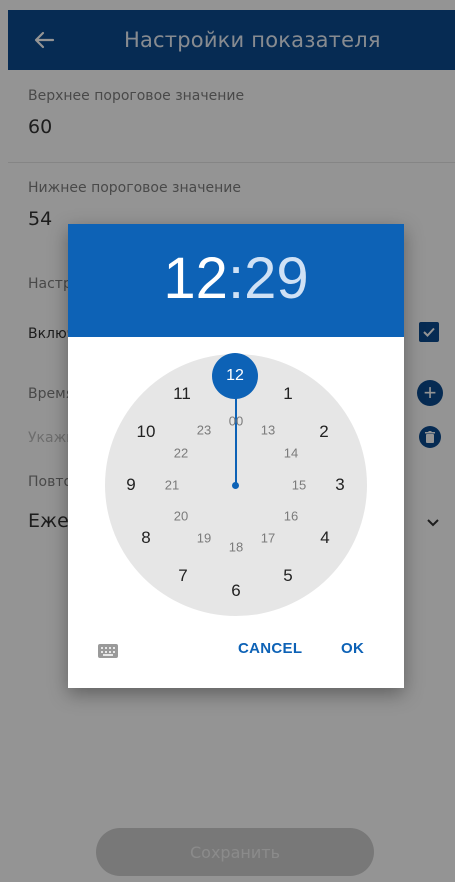 The height and width of the screenshot is (882, 455). I want to click on hour-11: 11, so click(182, 394).